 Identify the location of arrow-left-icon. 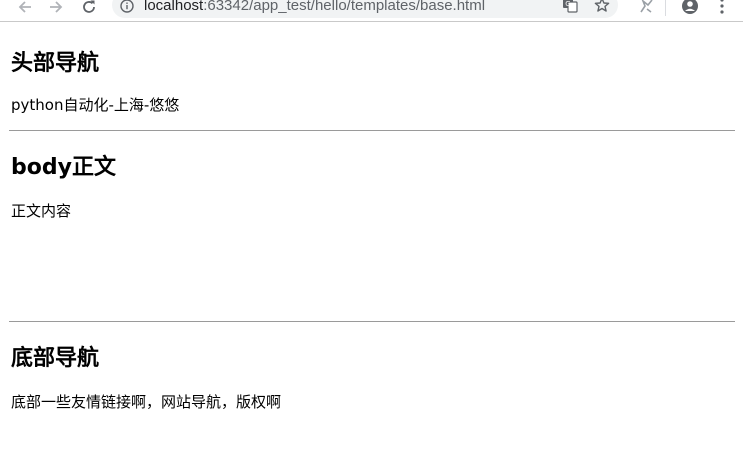
(24, 7).